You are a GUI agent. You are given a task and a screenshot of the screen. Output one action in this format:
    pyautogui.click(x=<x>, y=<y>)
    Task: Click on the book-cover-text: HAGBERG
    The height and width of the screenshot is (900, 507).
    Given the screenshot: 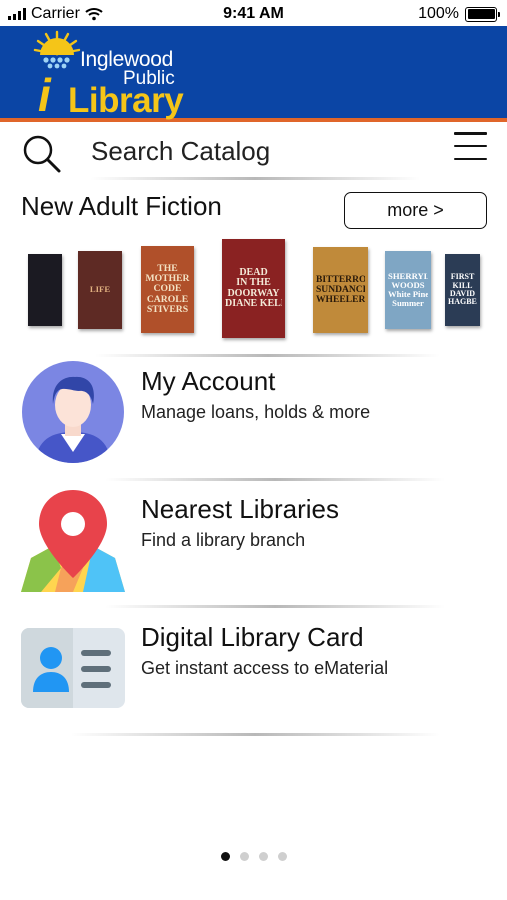 What is the action you would take?
    pyautogui.click(x=462, y=302)
    